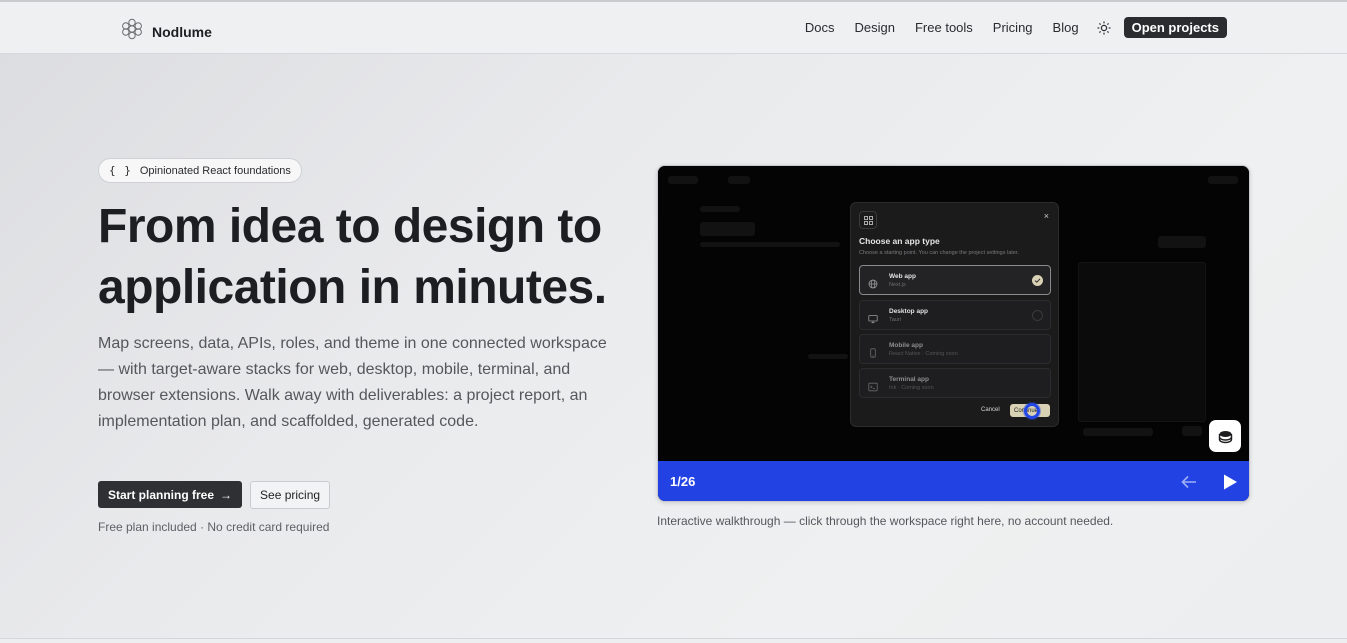 This screenshot has height=643, width=1347. Describe the element at coordinates (909, 379) in the screenshot. I see `option-title: Terminal app` at that location.